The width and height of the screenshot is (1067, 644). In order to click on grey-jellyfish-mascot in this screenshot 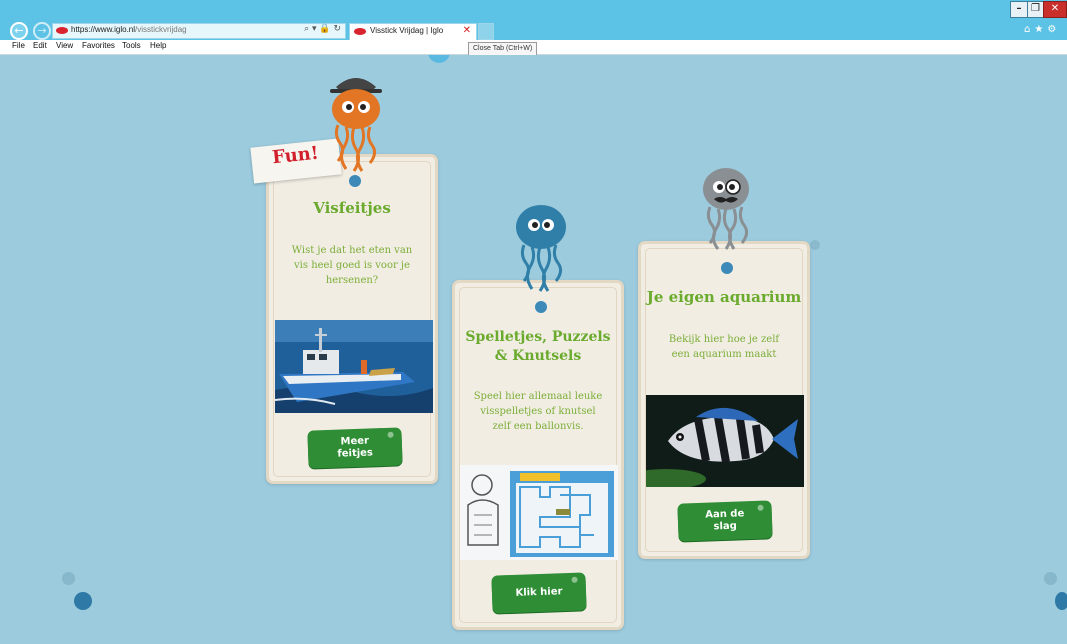, I will do `click(726, 215)`.